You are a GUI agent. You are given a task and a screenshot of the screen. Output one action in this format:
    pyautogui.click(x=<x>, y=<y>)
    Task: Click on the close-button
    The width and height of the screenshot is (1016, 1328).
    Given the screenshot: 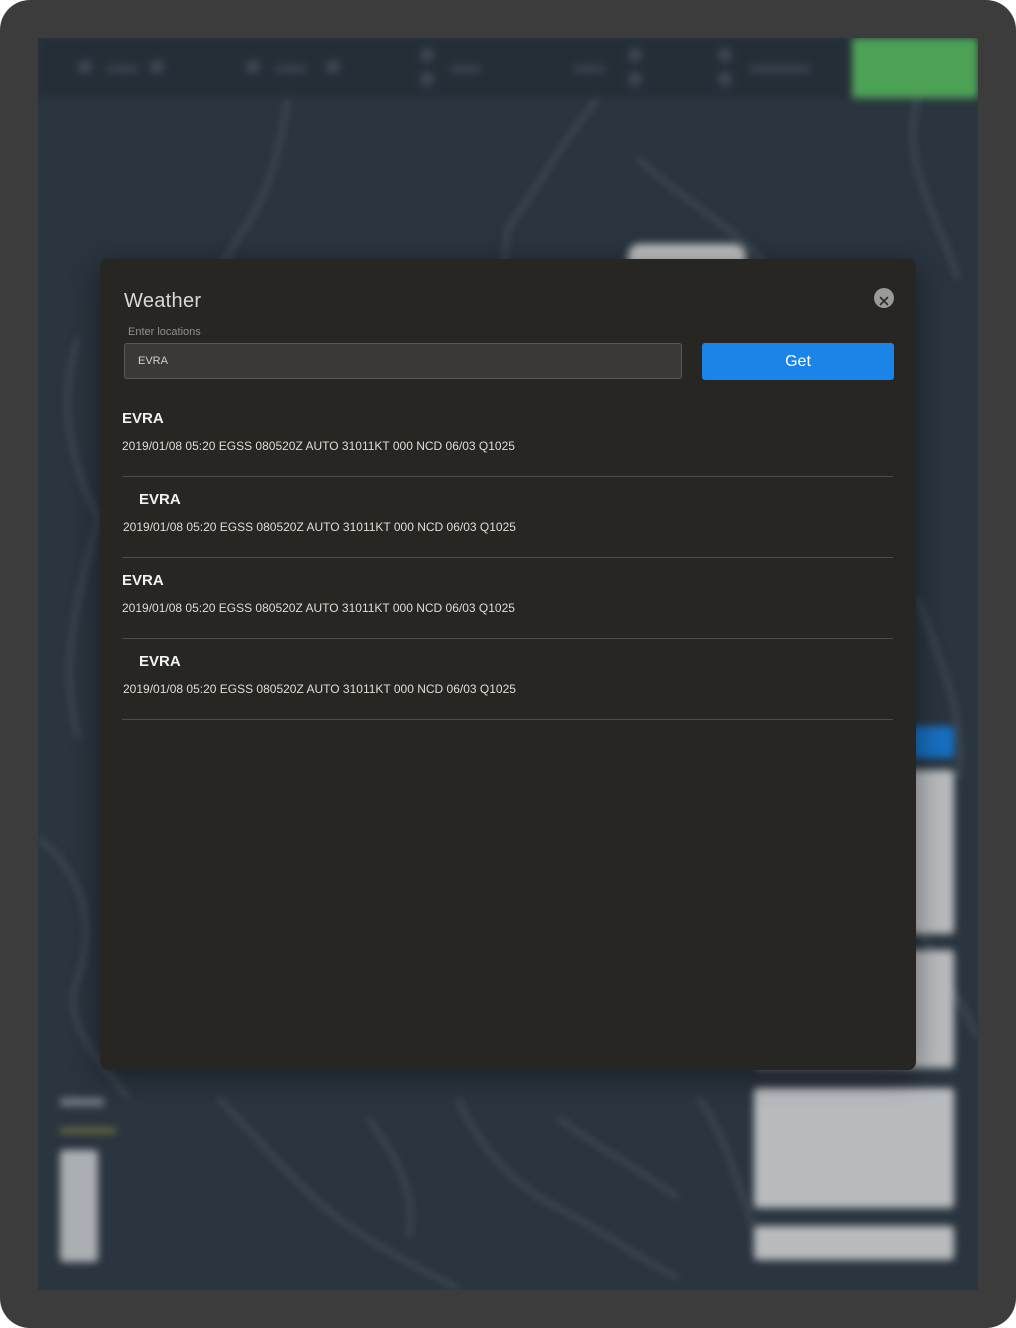 What is the action you would take?
    pyautogui.click(x=884, y=298)
    